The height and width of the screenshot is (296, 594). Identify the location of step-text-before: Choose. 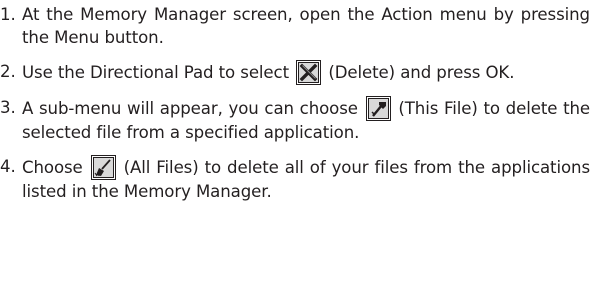
(52, 167).